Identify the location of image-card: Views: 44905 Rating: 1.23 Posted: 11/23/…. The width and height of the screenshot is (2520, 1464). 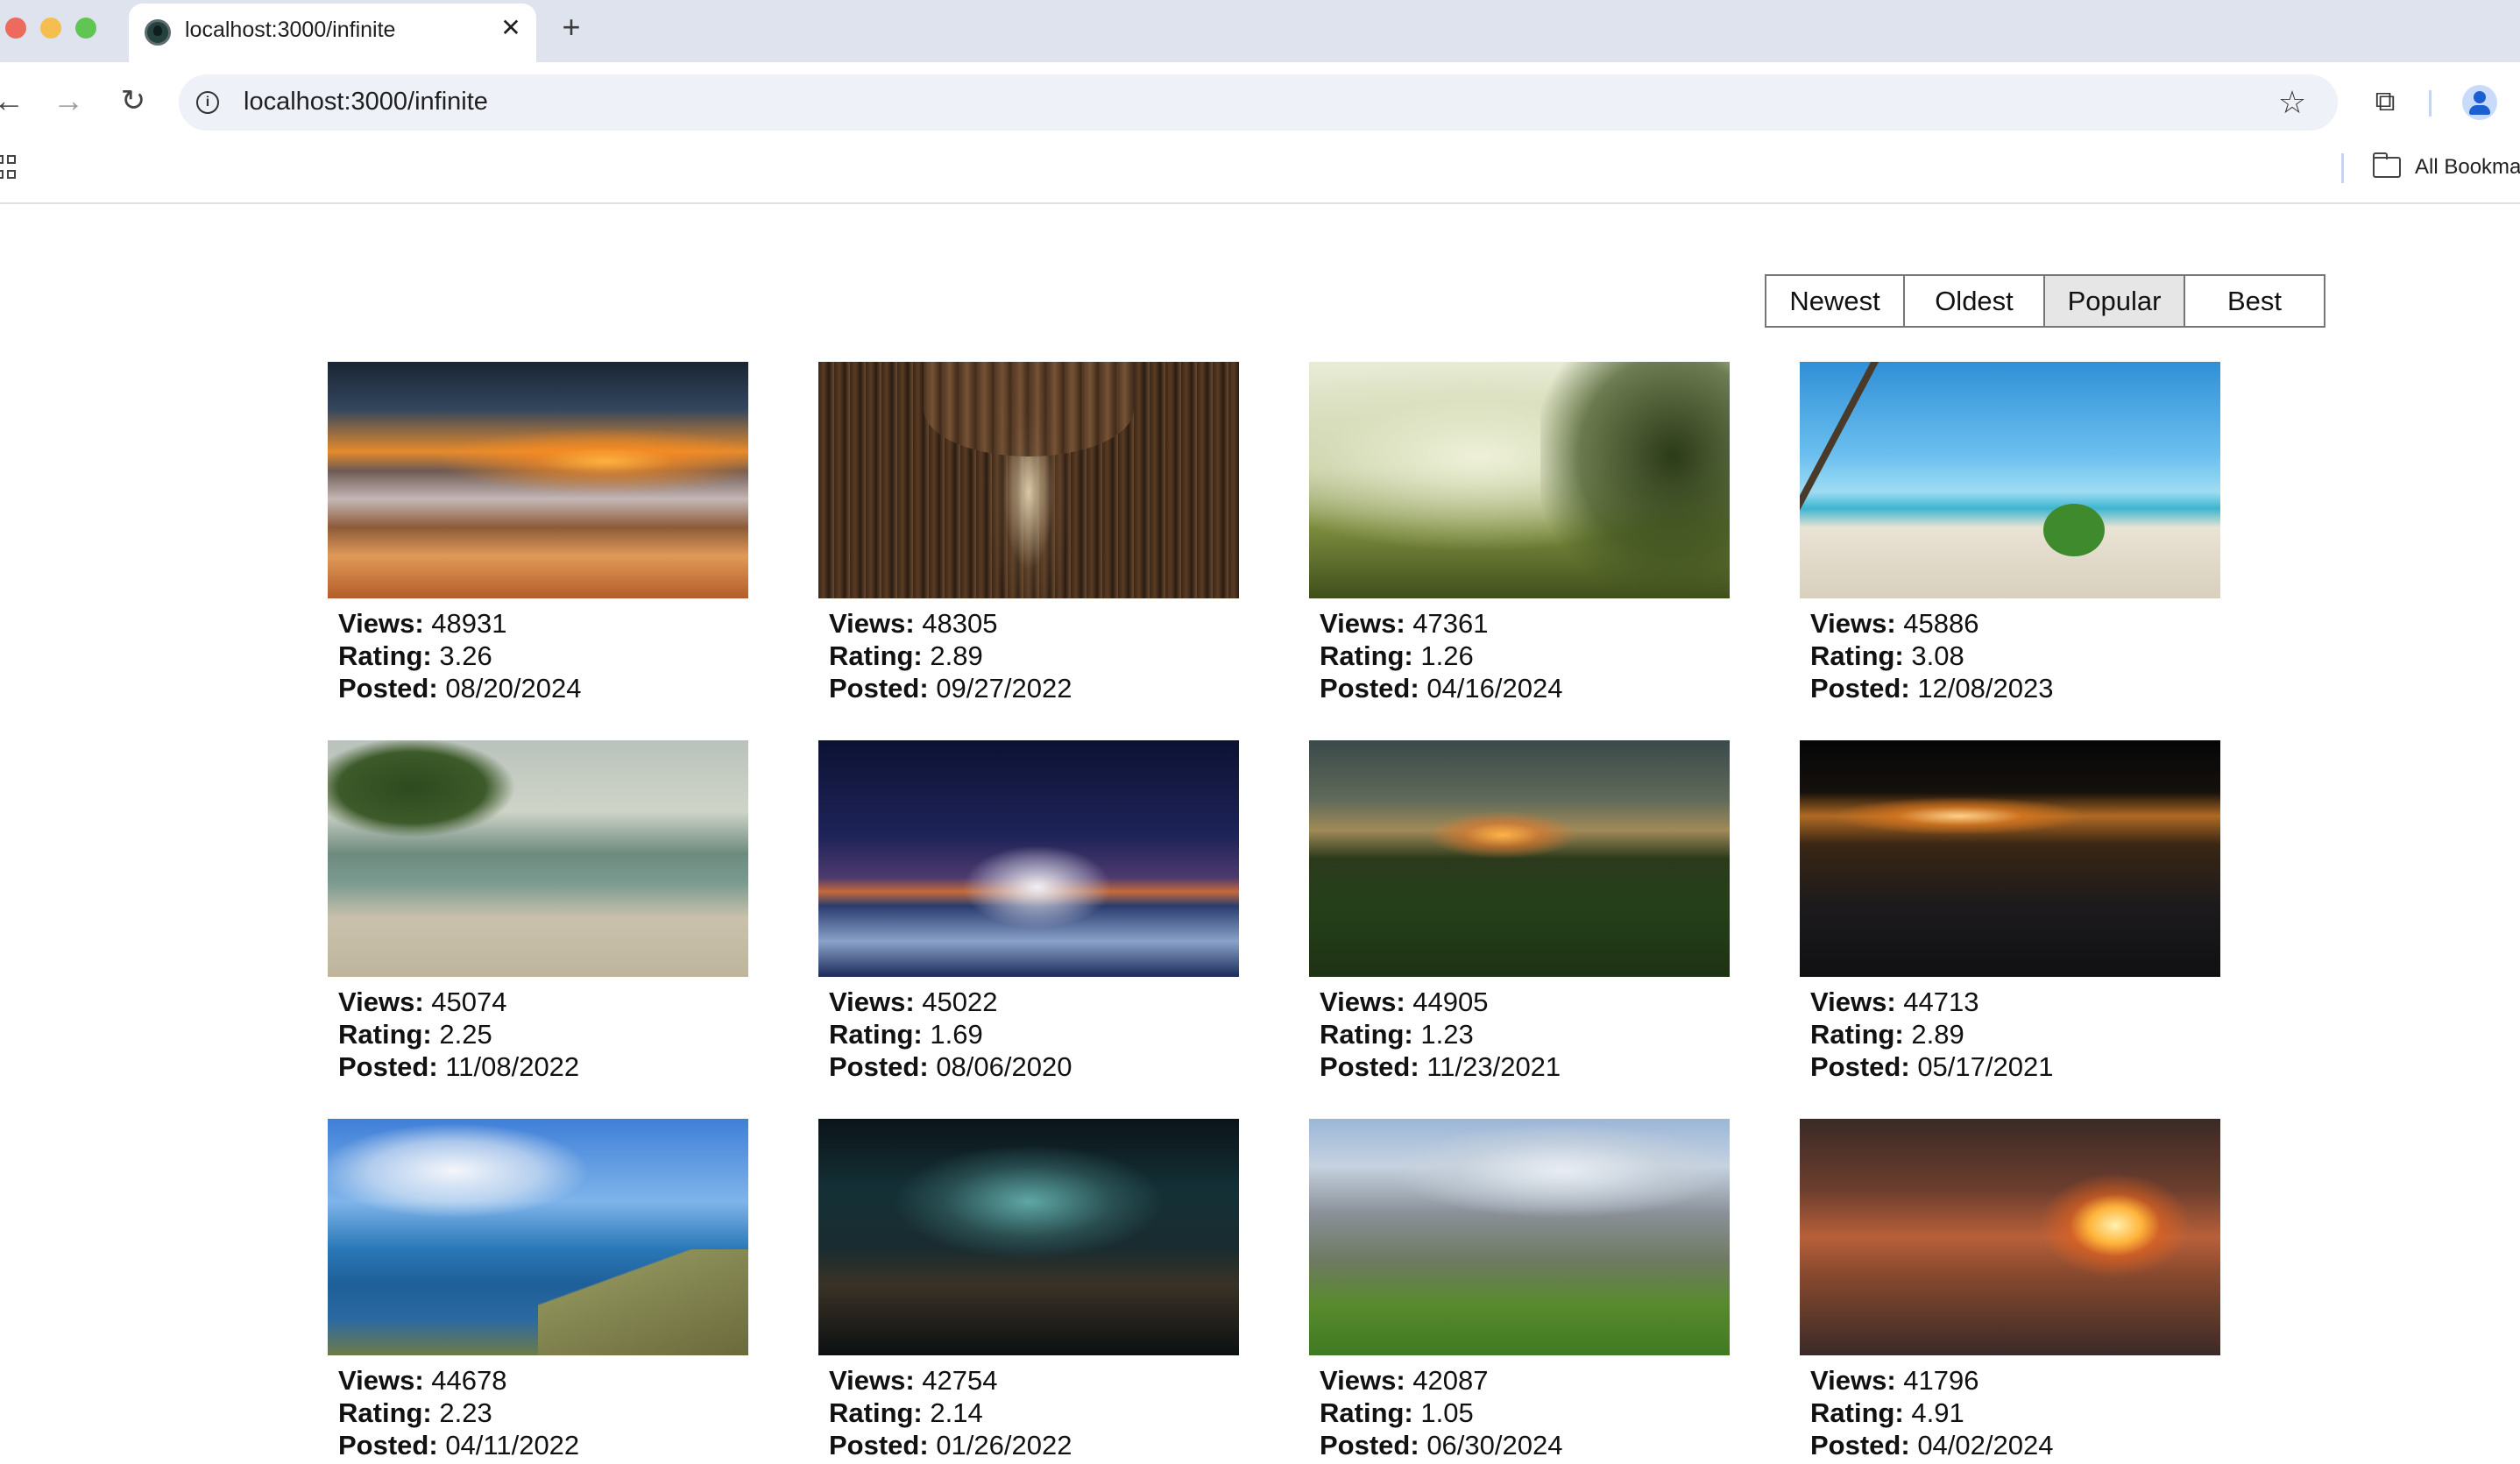
(1519, 913).